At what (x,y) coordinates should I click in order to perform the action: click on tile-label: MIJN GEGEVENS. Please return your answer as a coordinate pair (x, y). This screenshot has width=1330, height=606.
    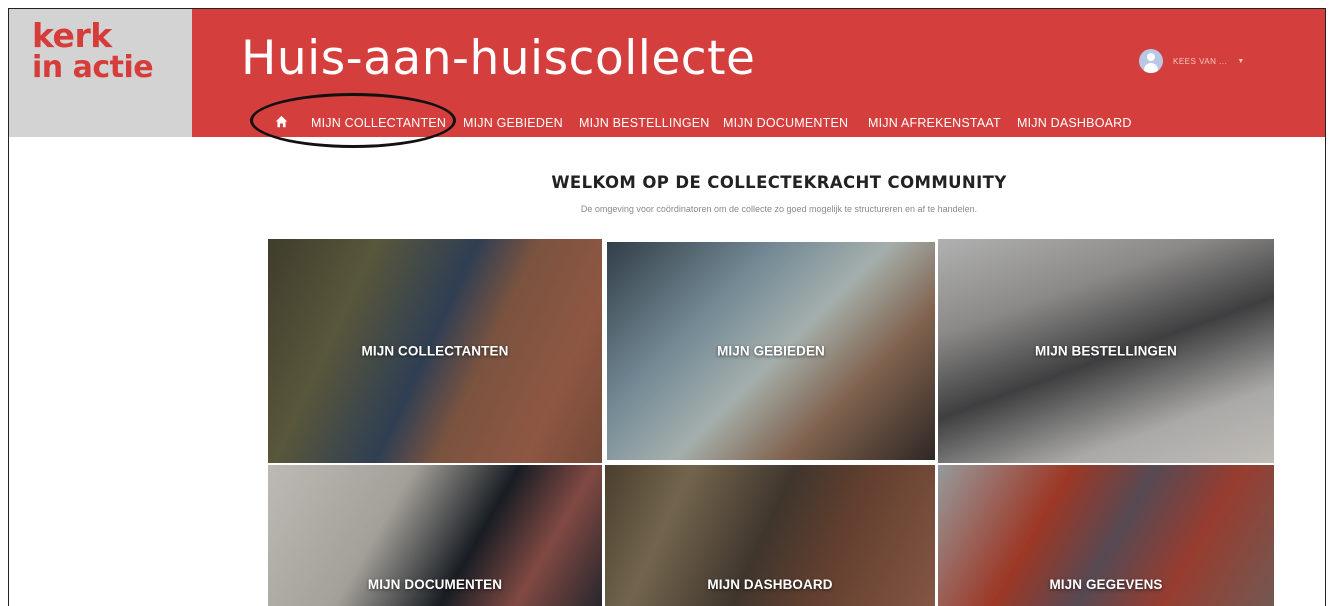
    Looking at the image, I should click on (1106, 584).